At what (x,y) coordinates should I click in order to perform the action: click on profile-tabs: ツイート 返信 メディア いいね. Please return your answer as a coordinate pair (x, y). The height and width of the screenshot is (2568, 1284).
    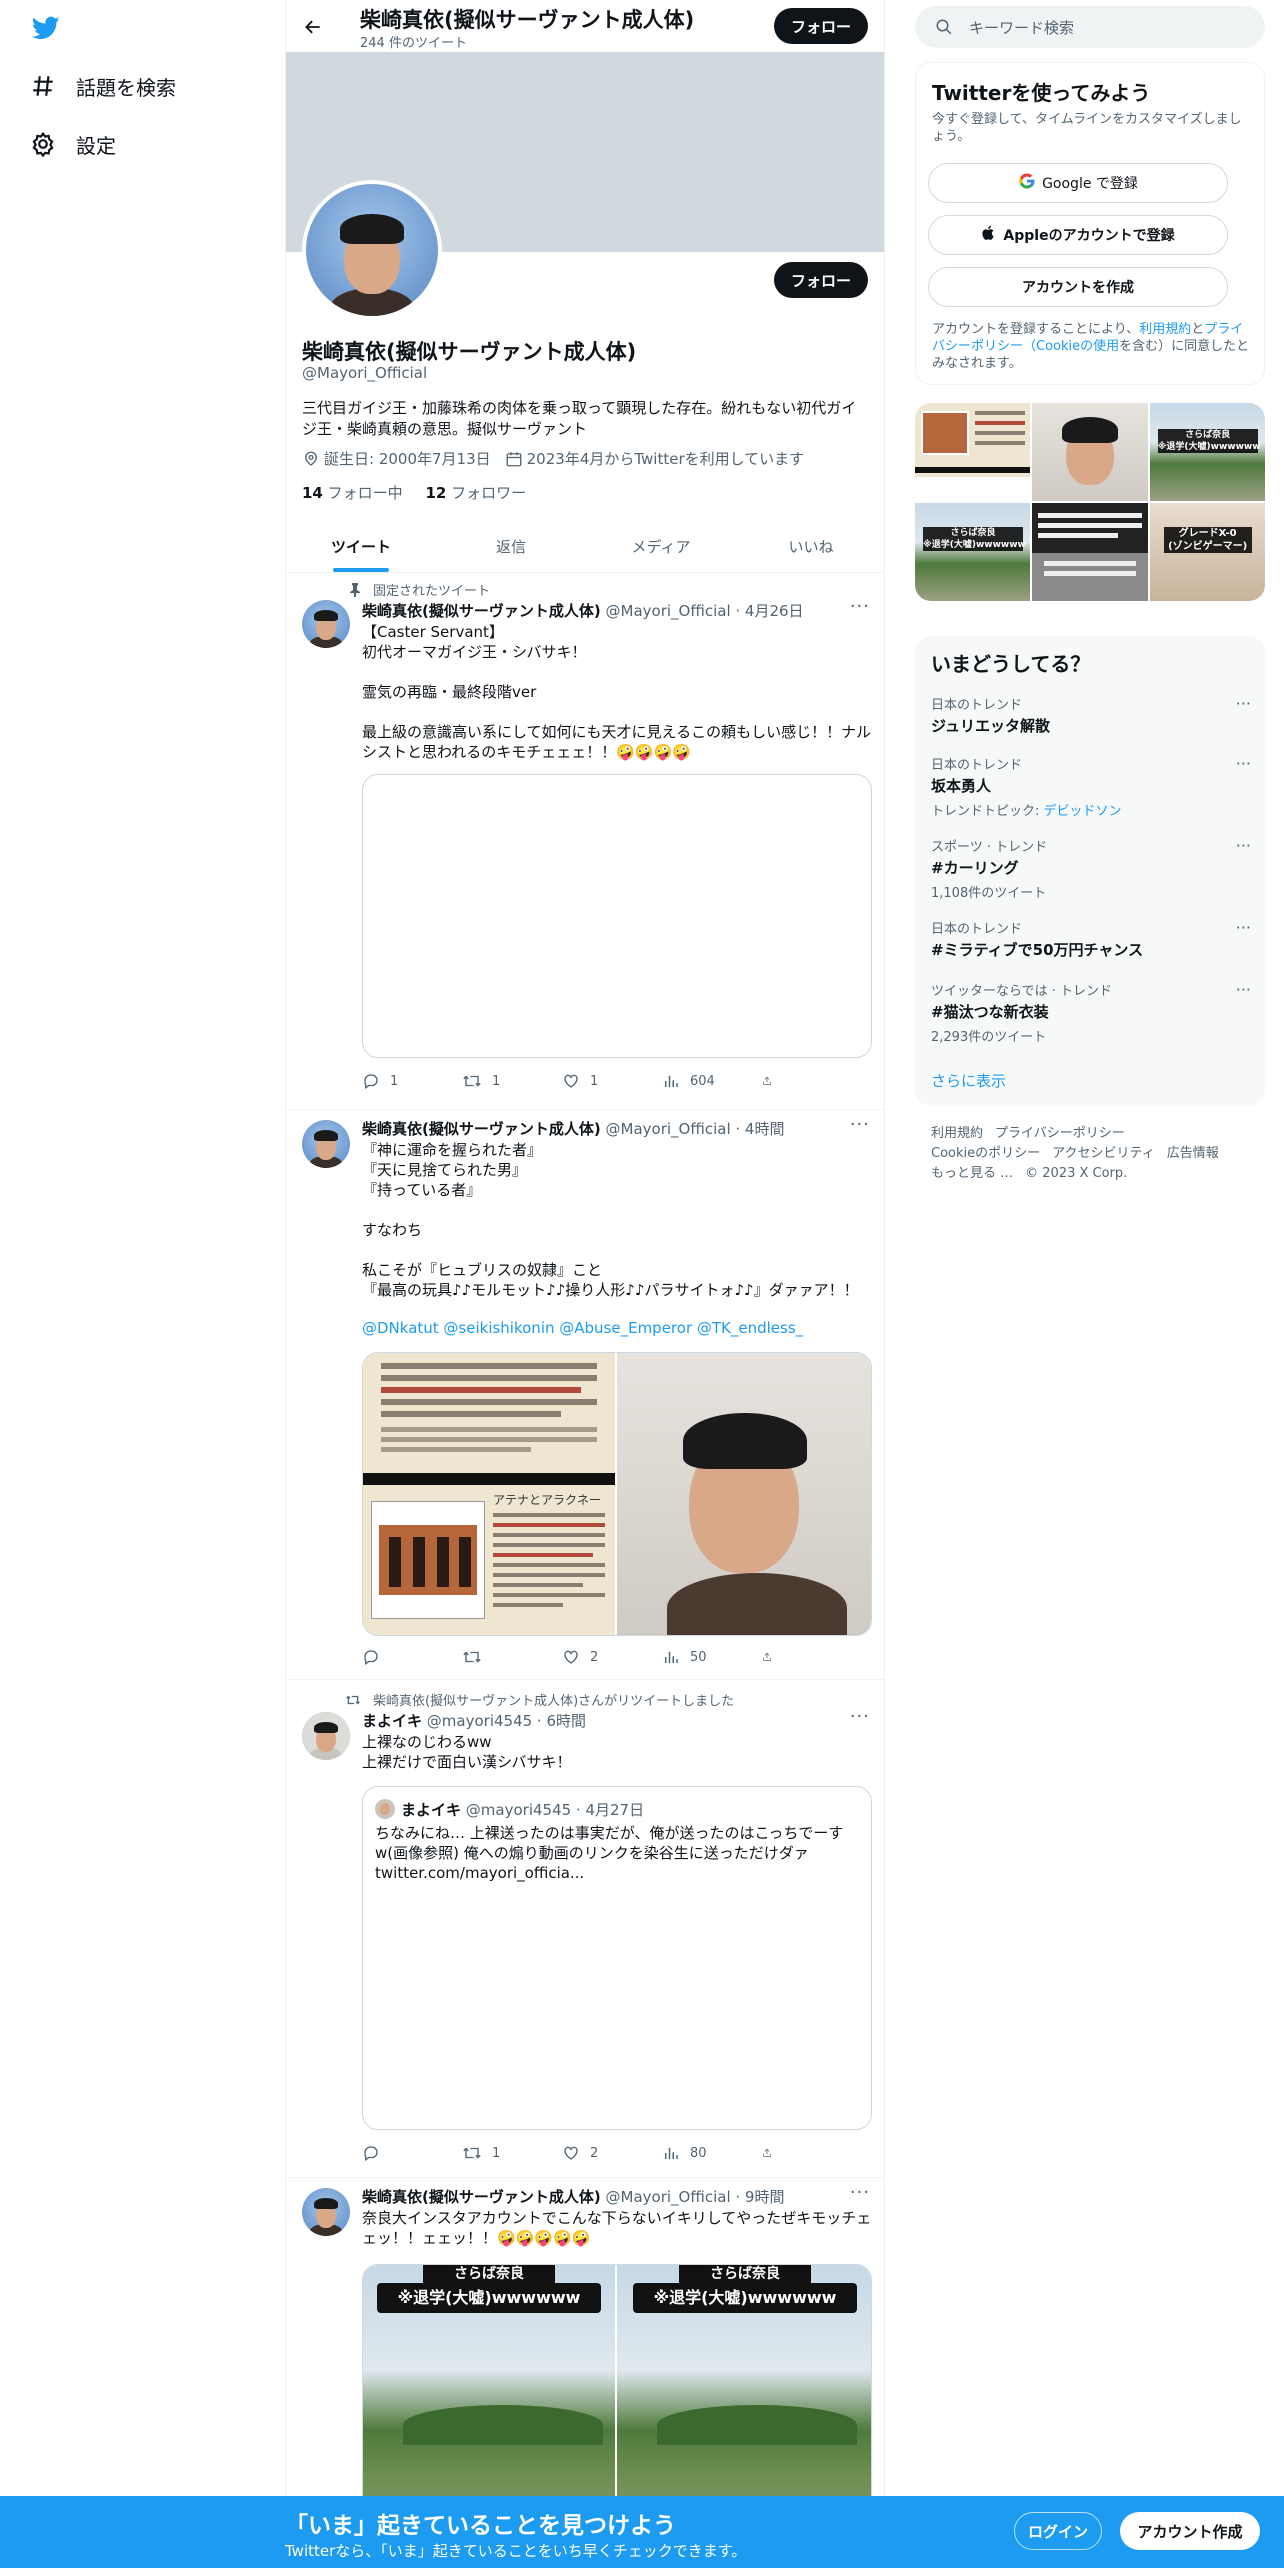
    Looking at the image, I should click on (585, 546).